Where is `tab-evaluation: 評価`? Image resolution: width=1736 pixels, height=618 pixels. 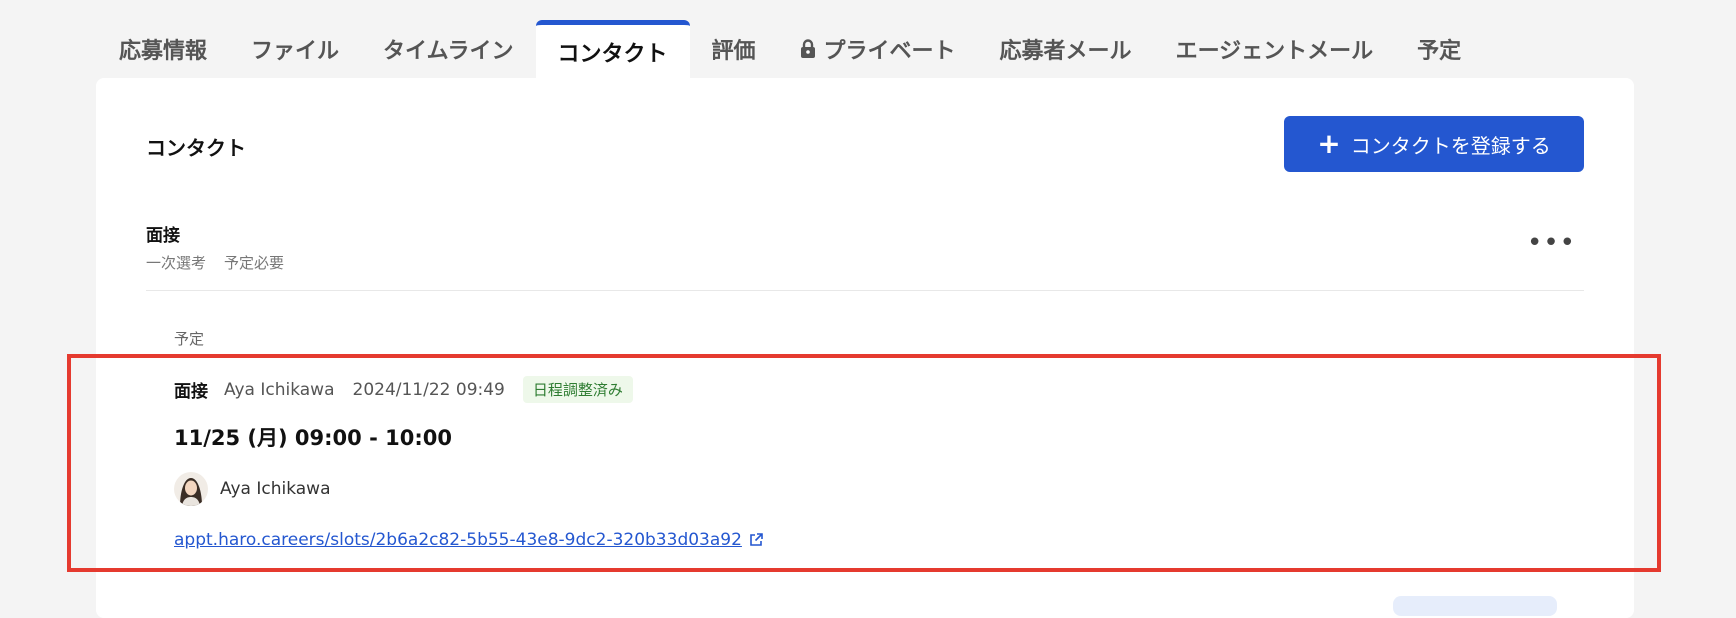
tab-evaluation: 評価 is located at coordinates (734, 49).